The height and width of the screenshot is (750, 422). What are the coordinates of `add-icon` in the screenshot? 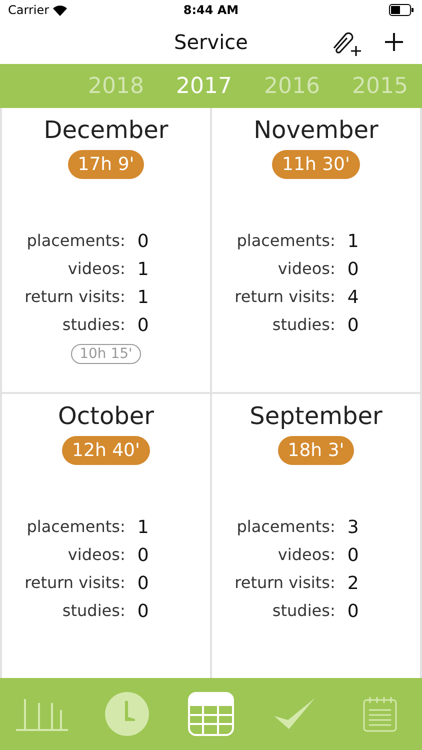 It's located at (394, 42).